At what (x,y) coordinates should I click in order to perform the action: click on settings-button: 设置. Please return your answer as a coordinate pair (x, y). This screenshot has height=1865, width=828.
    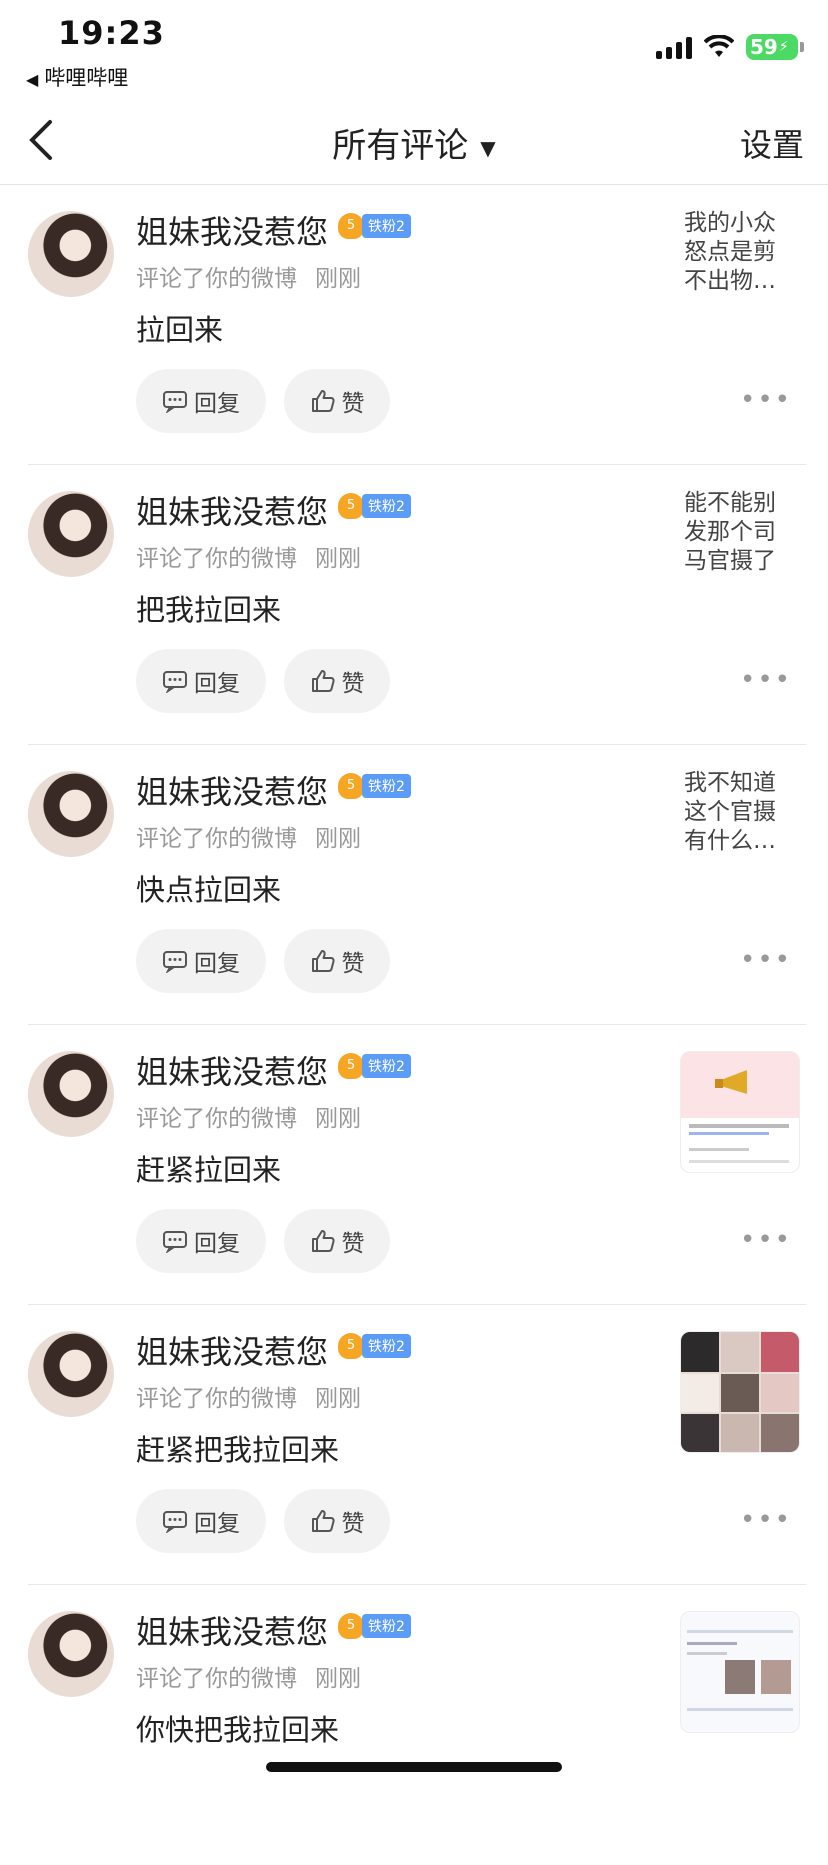
    Looking at the image, I should click on (772, 143).